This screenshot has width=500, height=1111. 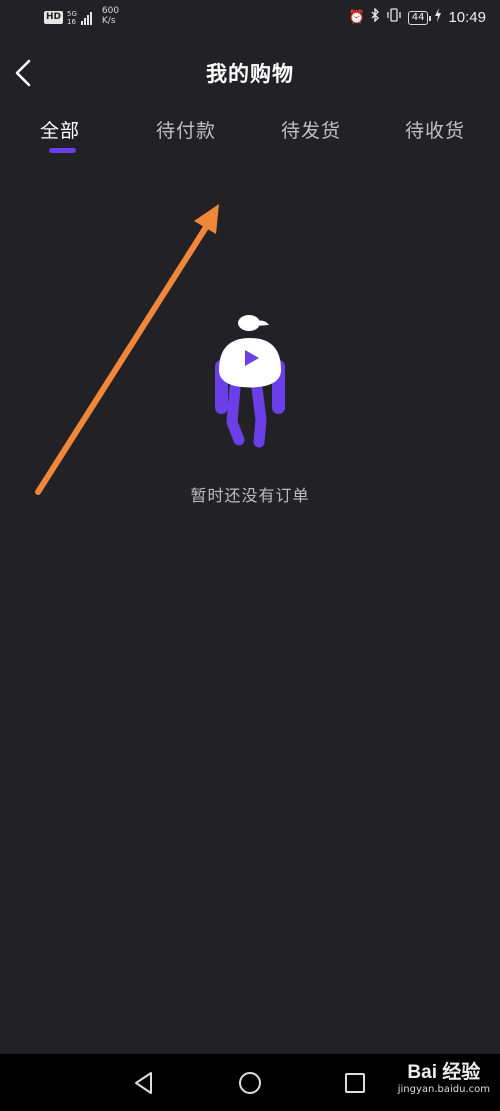 I want to click on status-left: HD 5G 16 600 K/s, so click(x=81, y=16).